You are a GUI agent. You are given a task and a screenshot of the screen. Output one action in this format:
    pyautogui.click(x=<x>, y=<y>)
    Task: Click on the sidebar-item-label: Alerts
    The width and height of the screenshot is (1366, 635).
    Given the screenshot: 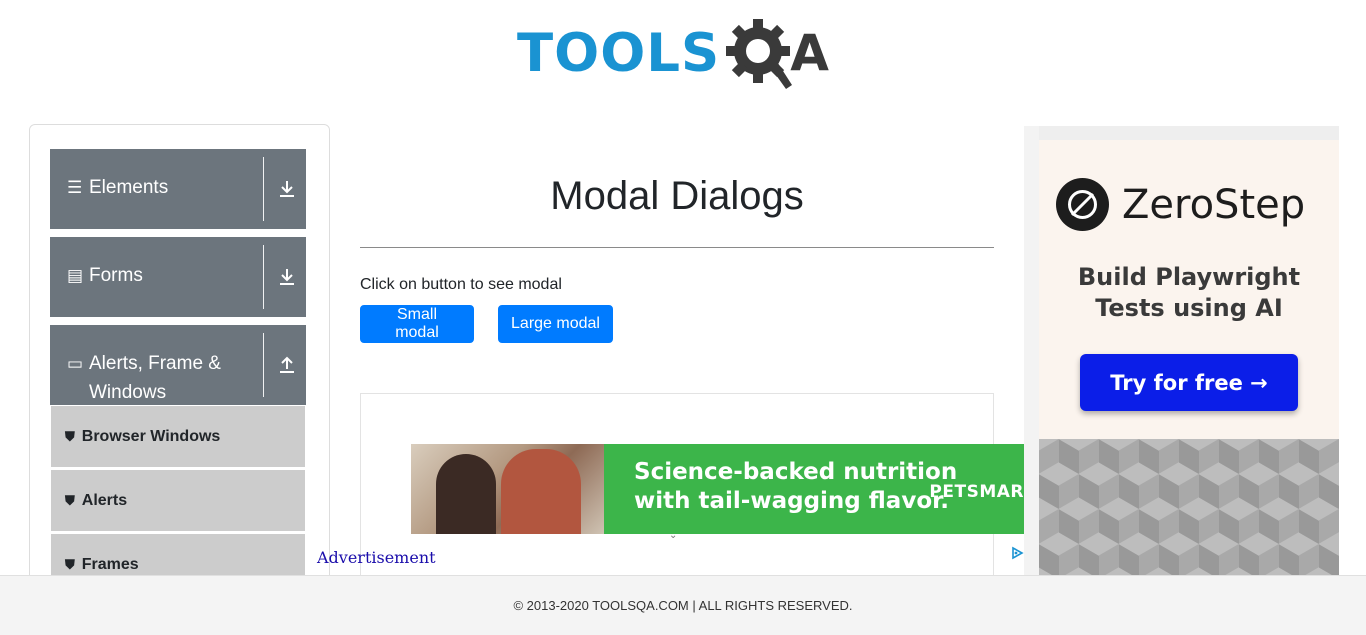 What is the action you would take?
    pyautogui.click(x=104, y=500)
    